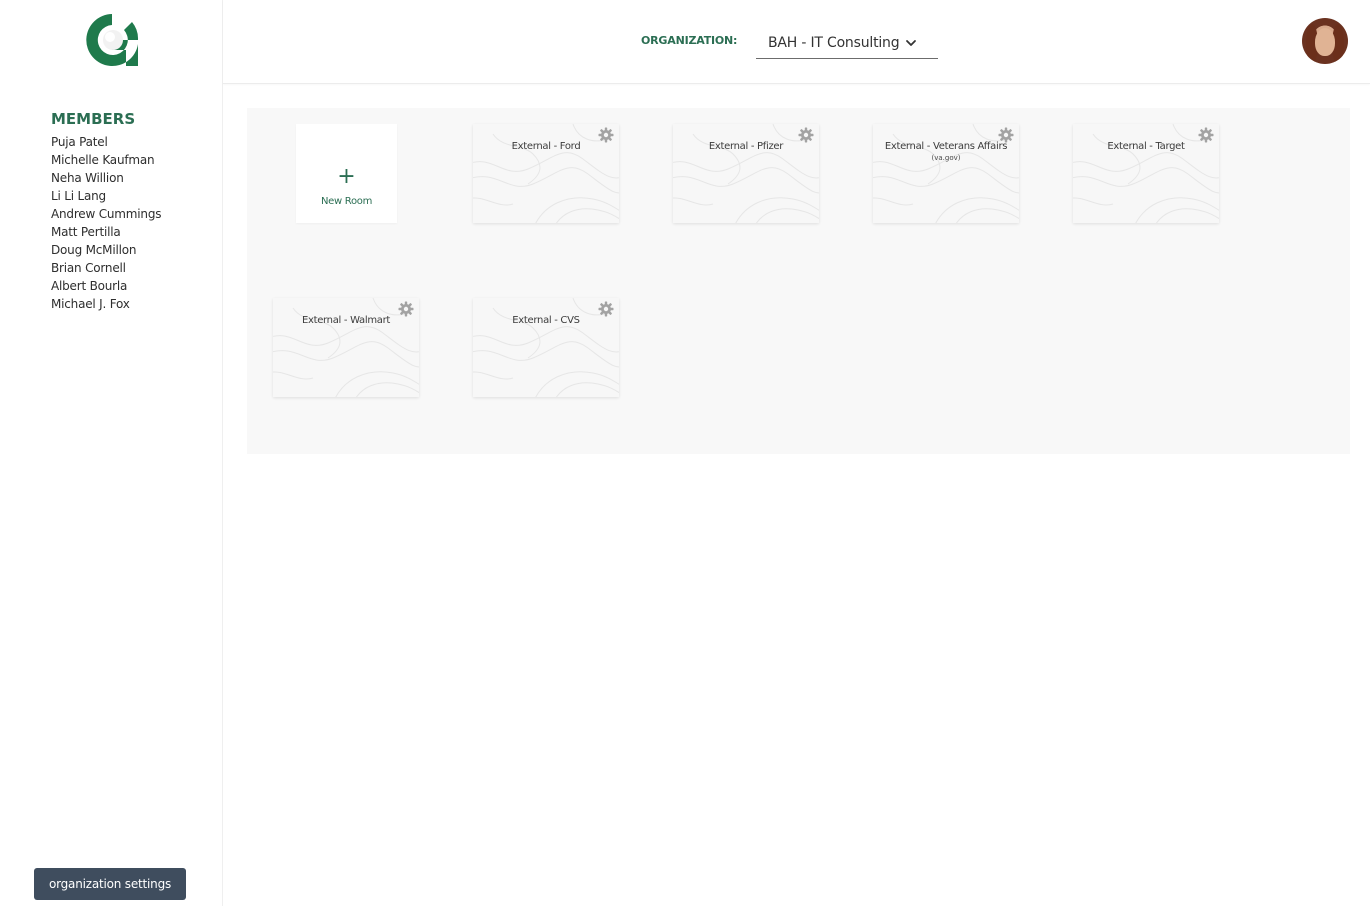 The height and width of the screenshot is (906, 1370). Describe the element at coordinates (546, 146) in the screenshot. I see `room-name: External - Ford` at that location.